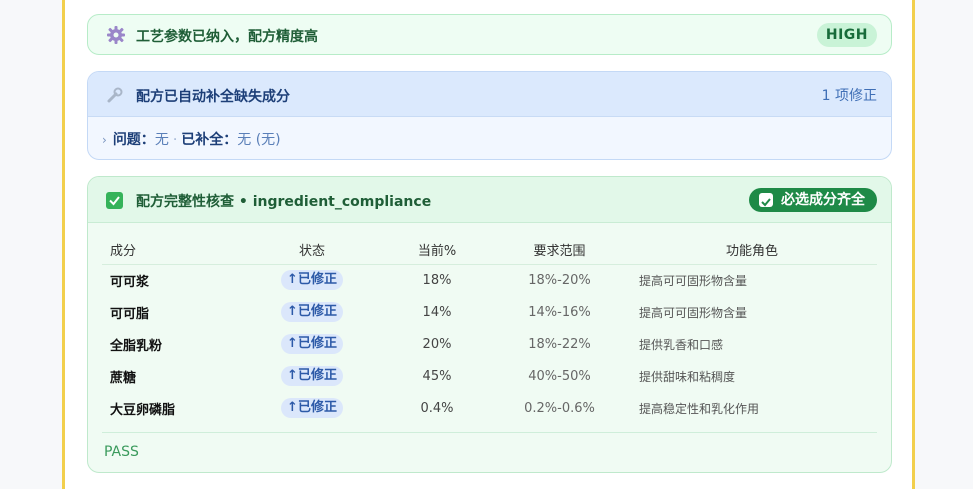 The height and width of the screenshot is (489, 973). Describe the element at coordinates (121, 452) in the screenshot. I see `compliance-result: PASS` at that location.